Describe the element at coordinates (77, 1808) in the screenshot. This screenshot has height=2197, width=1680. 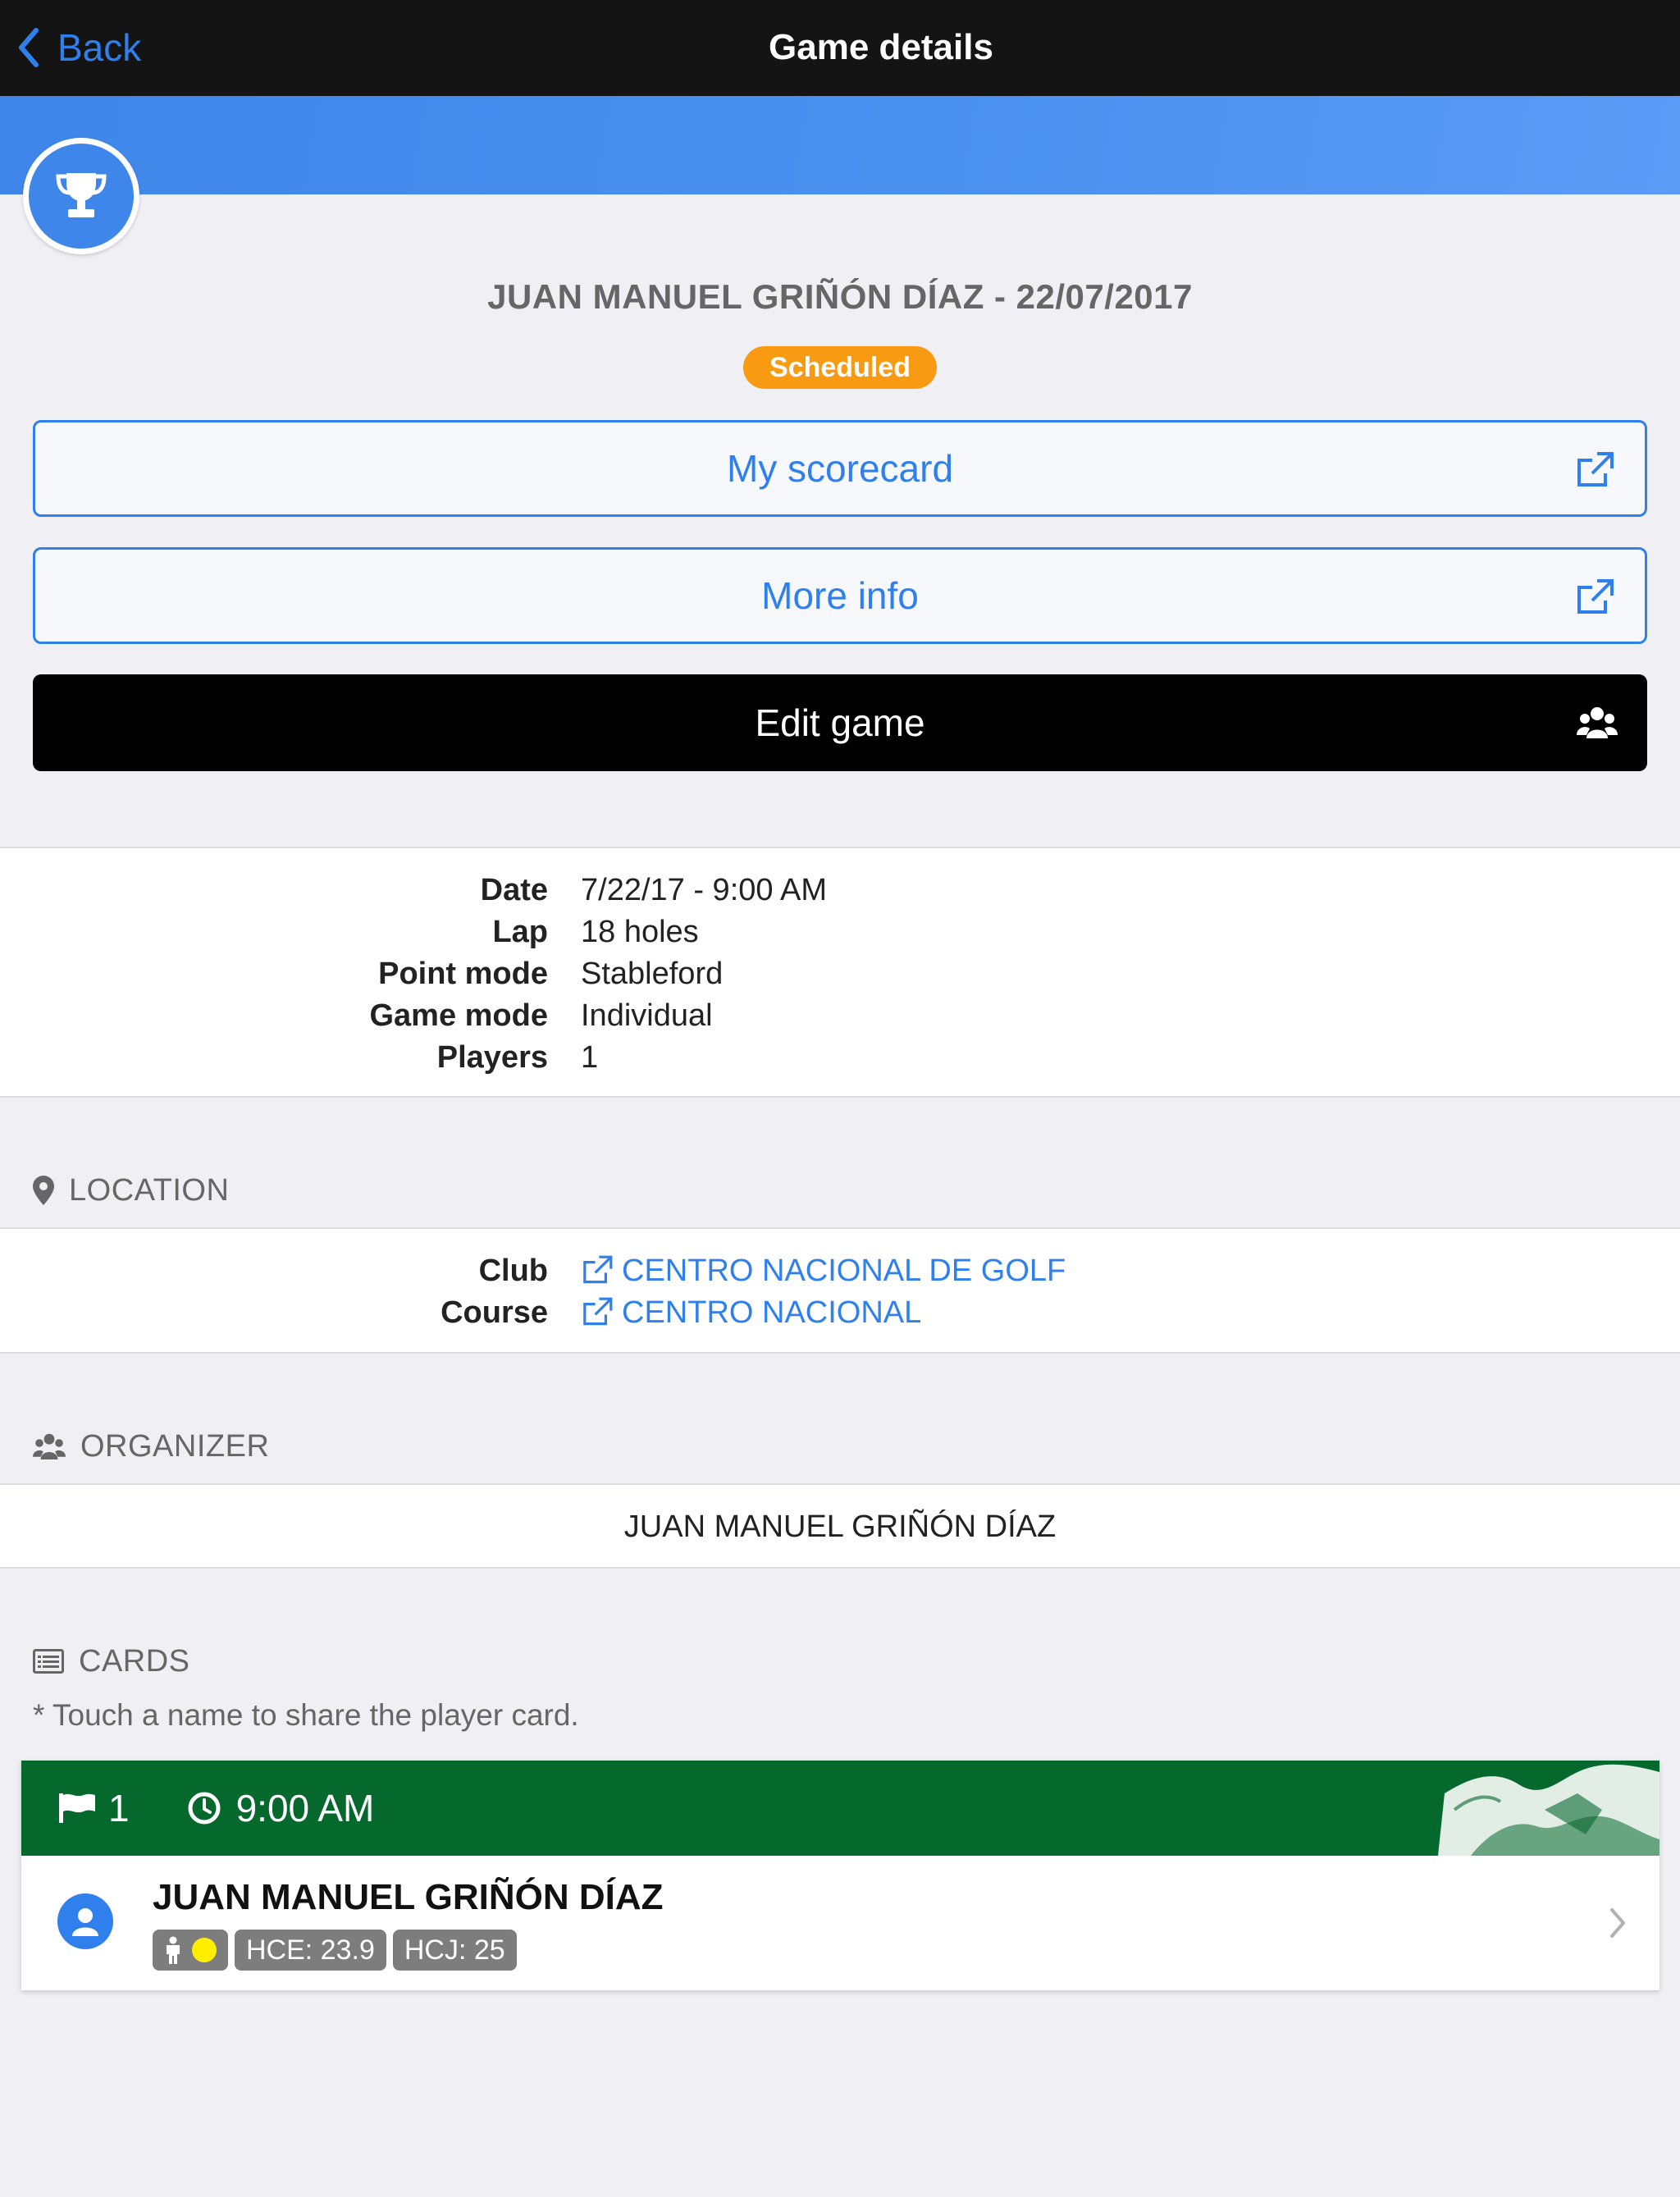
I see `flag-icon` at that location.